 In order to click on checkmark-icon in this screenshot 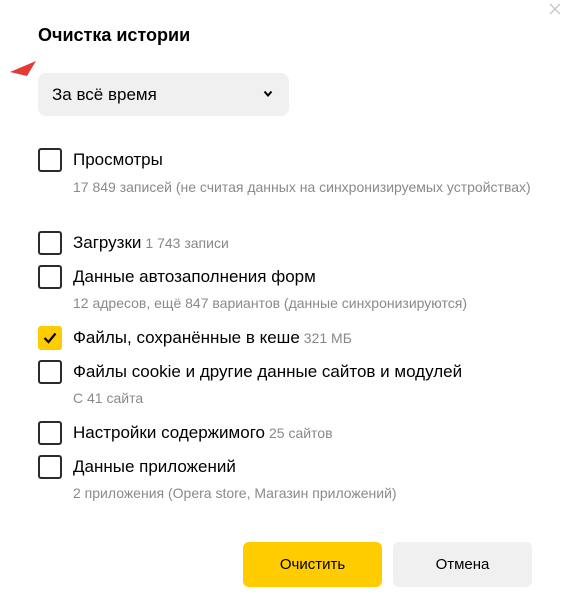, I will do `click(50, 338)`.